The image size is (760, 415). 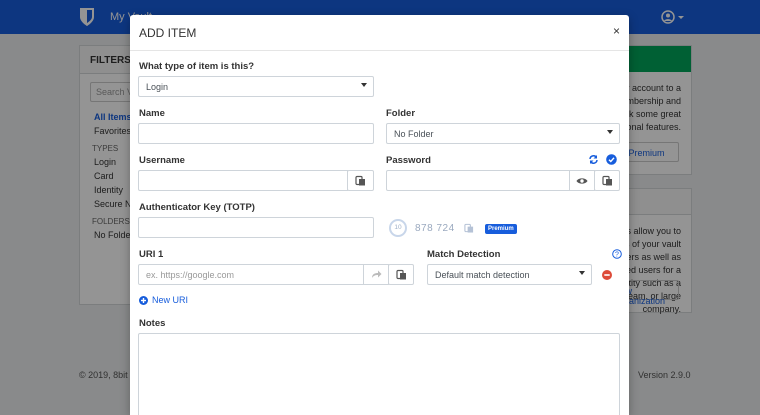 I want to click on share-arrow-icon, so click(x=376, y=274).